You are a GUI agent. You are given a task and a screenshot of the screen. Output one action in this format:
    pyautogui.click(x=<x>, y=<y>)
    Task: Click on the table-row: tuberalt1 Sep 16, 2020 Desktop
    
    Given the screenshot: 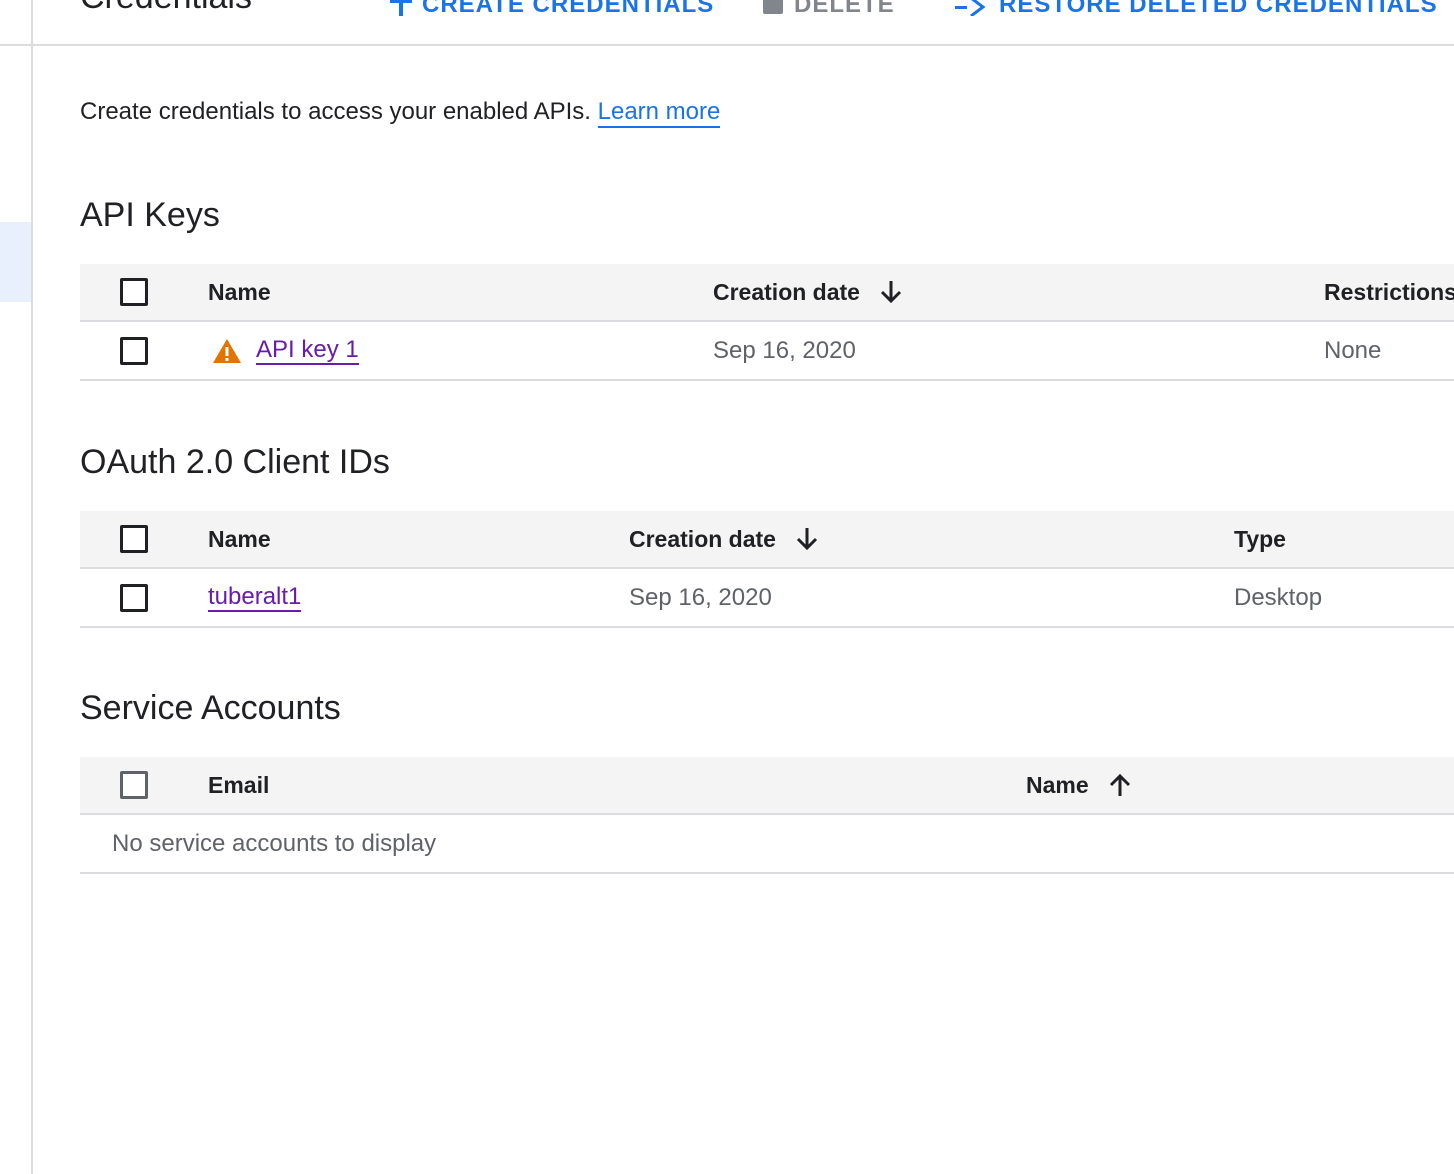 What is the action you would take?
    pyautogui.click(x=767, y=598)
    